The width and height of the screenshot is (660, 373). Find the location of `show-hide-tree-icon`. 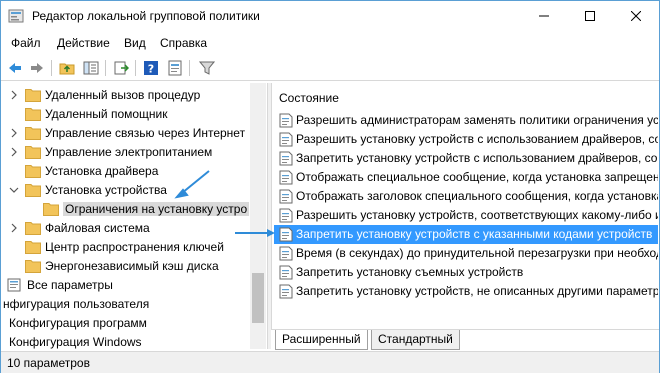

show-hide-tree-icon is located at coordinates (91, 68).